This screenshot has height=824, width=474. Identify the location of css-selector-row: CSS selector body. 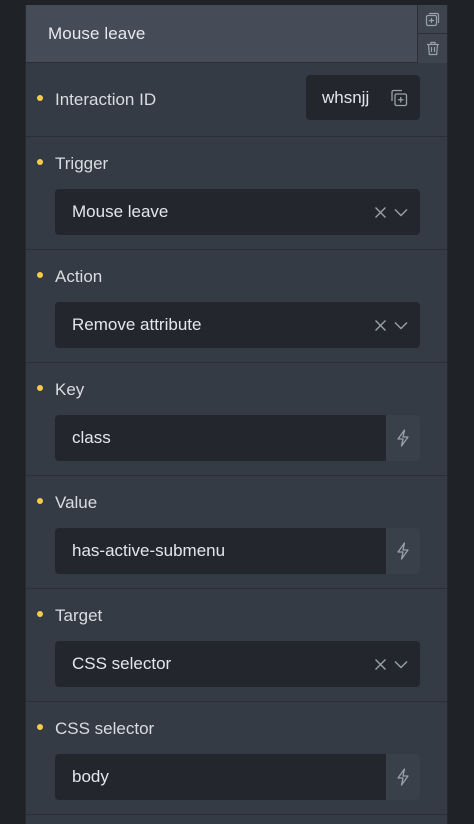
(236, 758).